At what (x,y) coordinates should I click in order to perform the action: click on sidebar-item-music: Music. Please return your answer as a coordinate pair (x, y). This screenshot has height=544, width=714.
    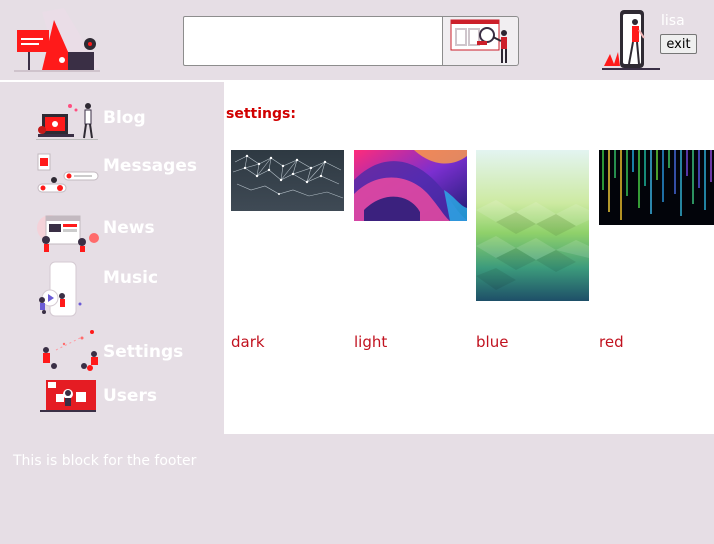
    Looking at the image, I should click on (126, 288).